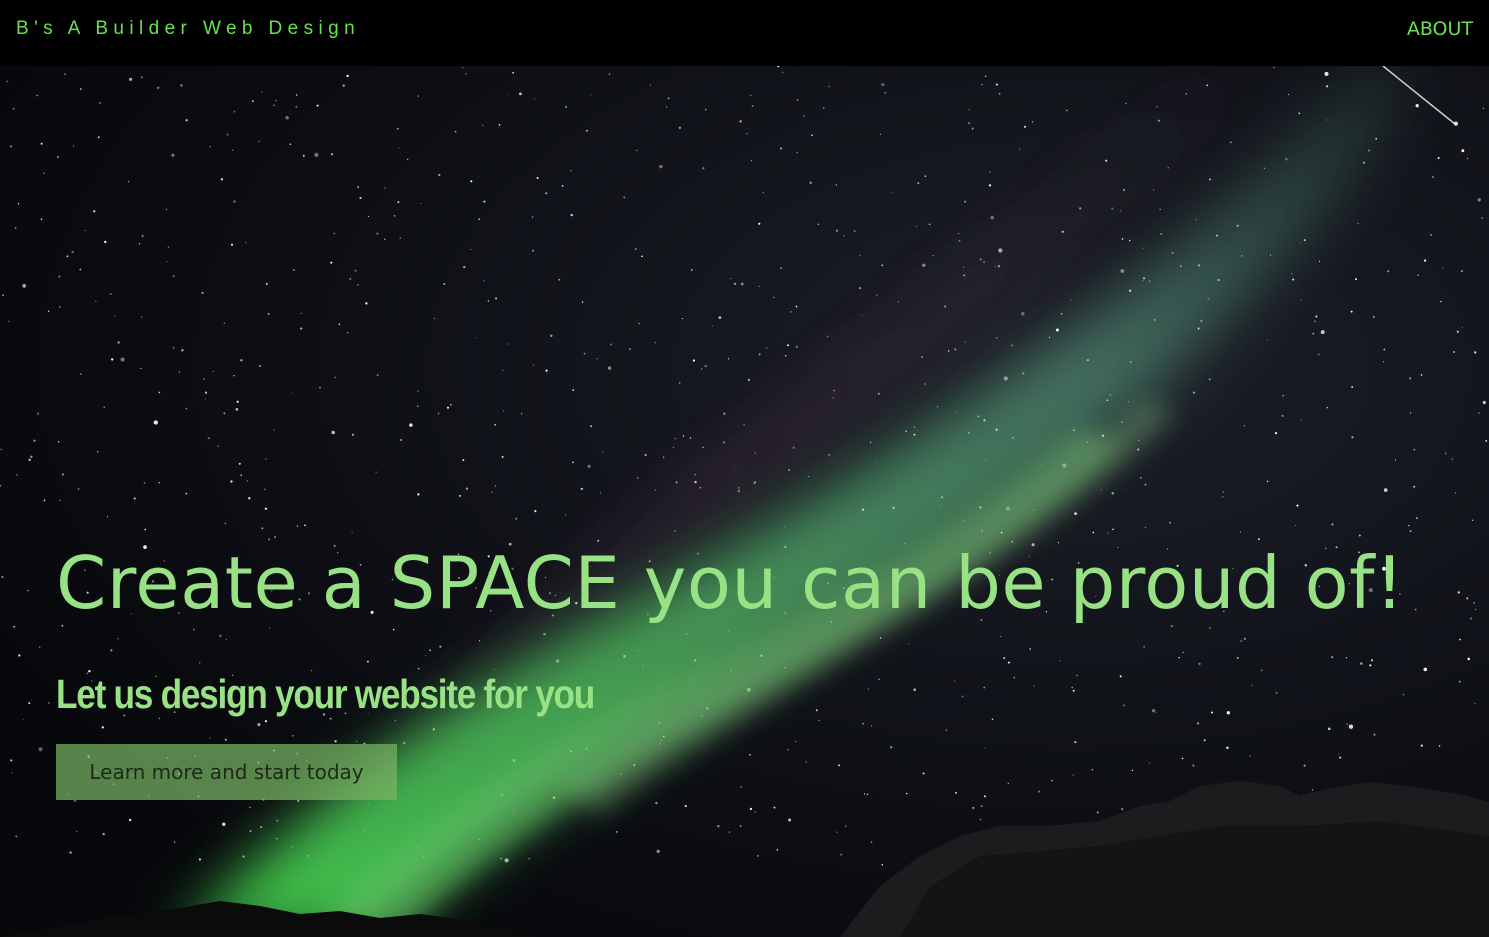 The width and height of the screenshot is (1489, 937). What do you see at coordinates (325, 694) in the screenshot?
I see `hero-subheadline: Let us design your website for you` at bounding box center [325, 694].